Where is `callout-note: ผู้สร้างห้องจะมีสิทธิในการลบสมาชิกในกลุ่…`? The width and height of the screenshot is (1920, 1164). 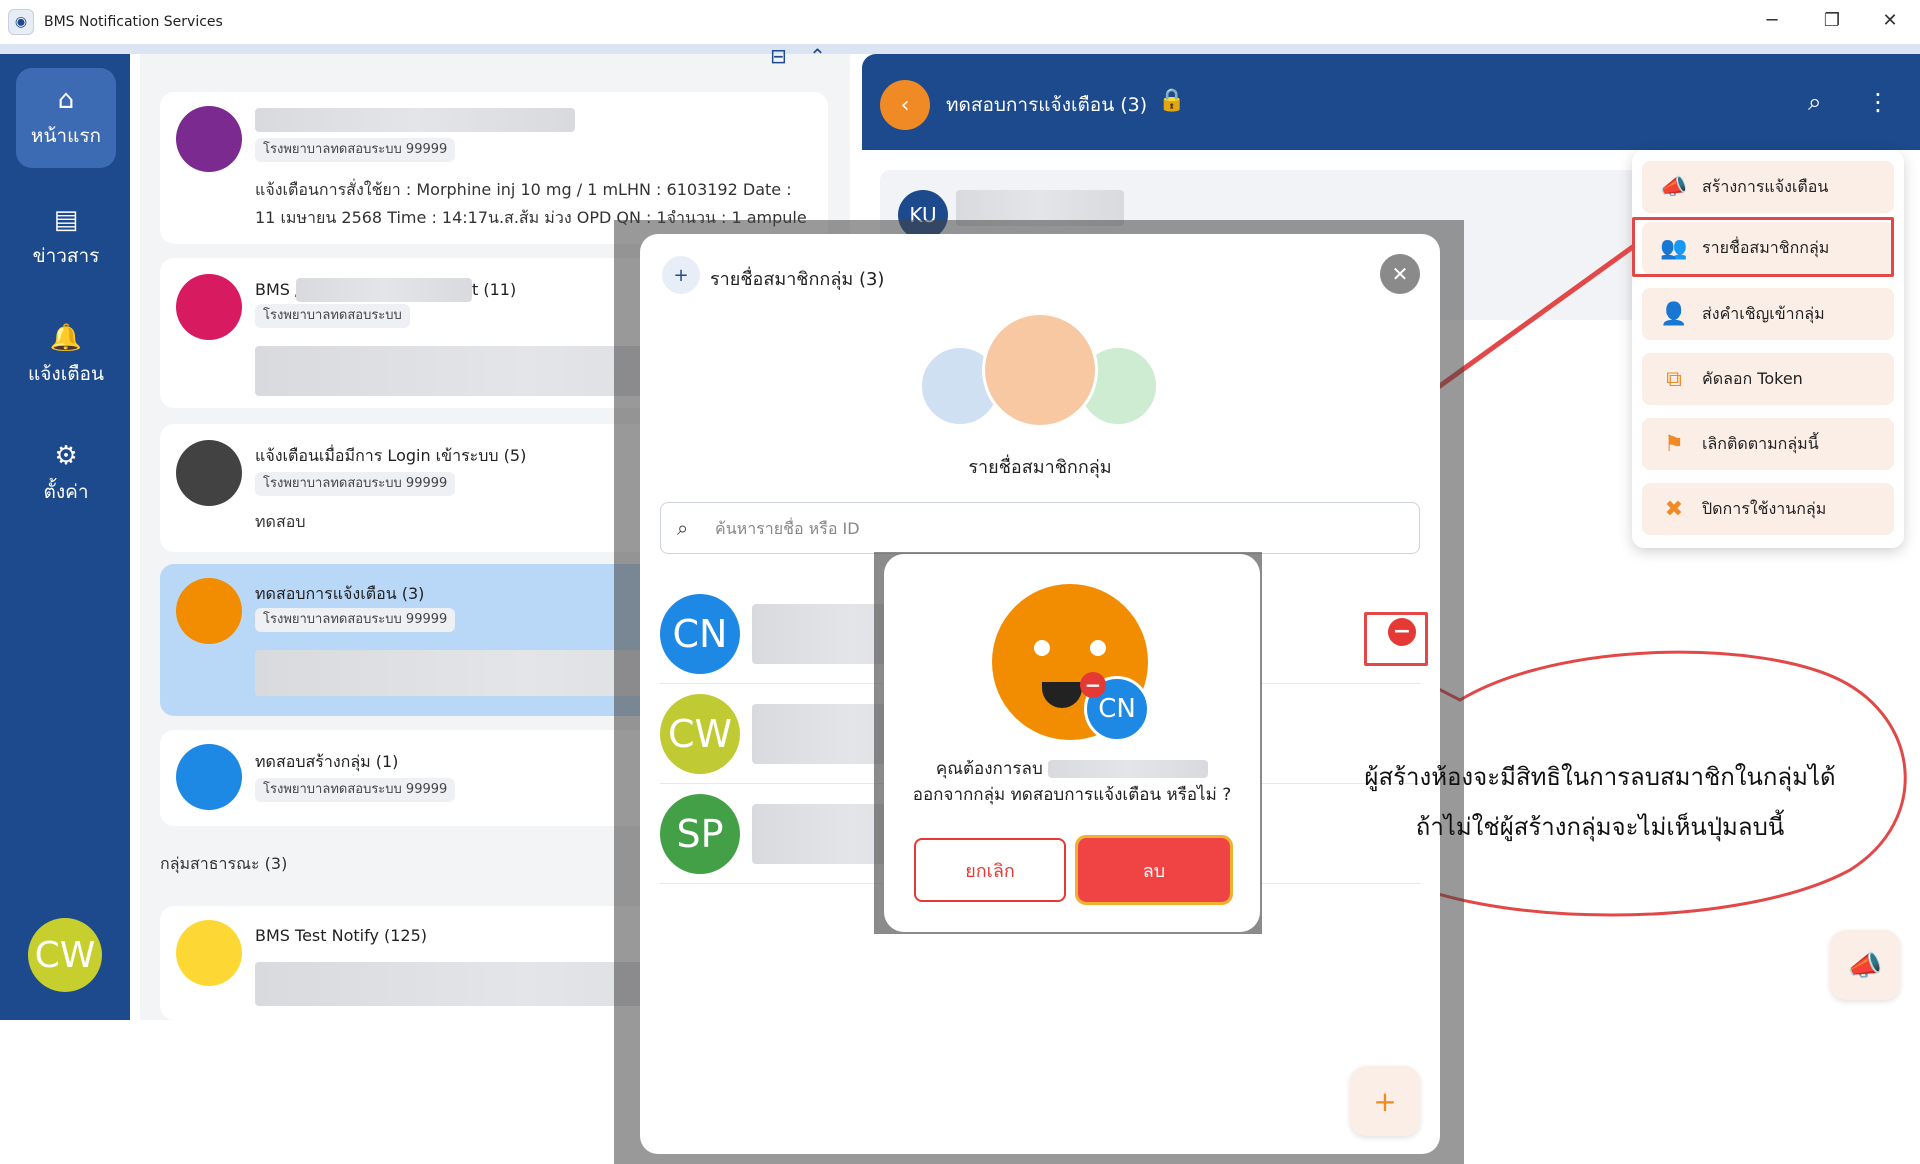 callout-note: ผู้สร้างห้องจะมีสิทธิในการลบสมาชิกในกลุ่… is located at coordinates (1600, 802).